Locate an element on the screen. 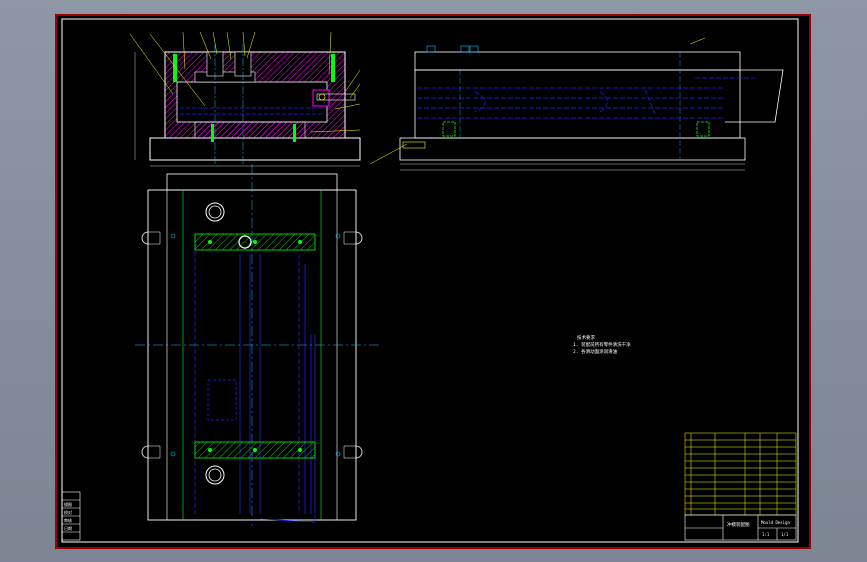 The height and width of the screenshot is (562, 867). technical-notes: 技术要求 1. 装配前所有零件清洗干净 2. 各滑动面涂润滑油 is located at coordinates (602, 344).